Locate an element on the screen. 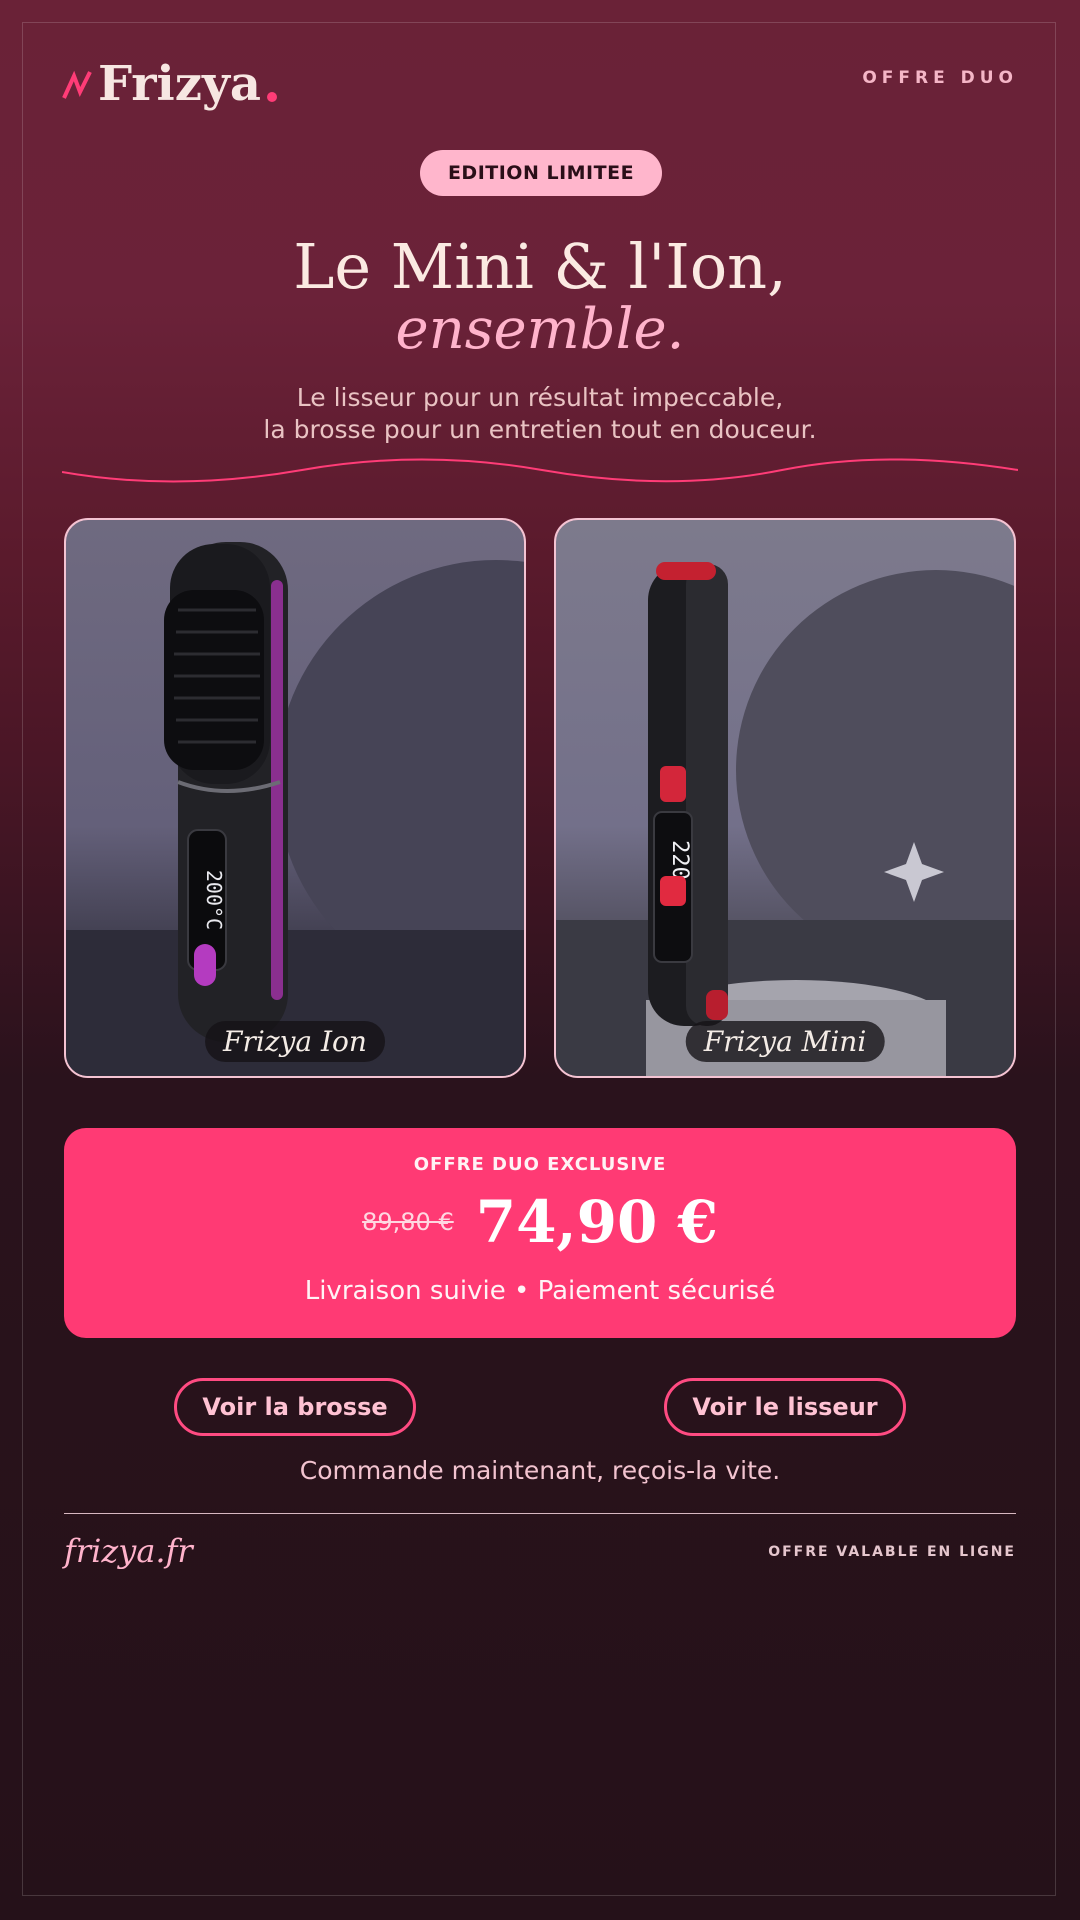  product-label-mini: Frizya Mini is located at coordinates (785, 1041).